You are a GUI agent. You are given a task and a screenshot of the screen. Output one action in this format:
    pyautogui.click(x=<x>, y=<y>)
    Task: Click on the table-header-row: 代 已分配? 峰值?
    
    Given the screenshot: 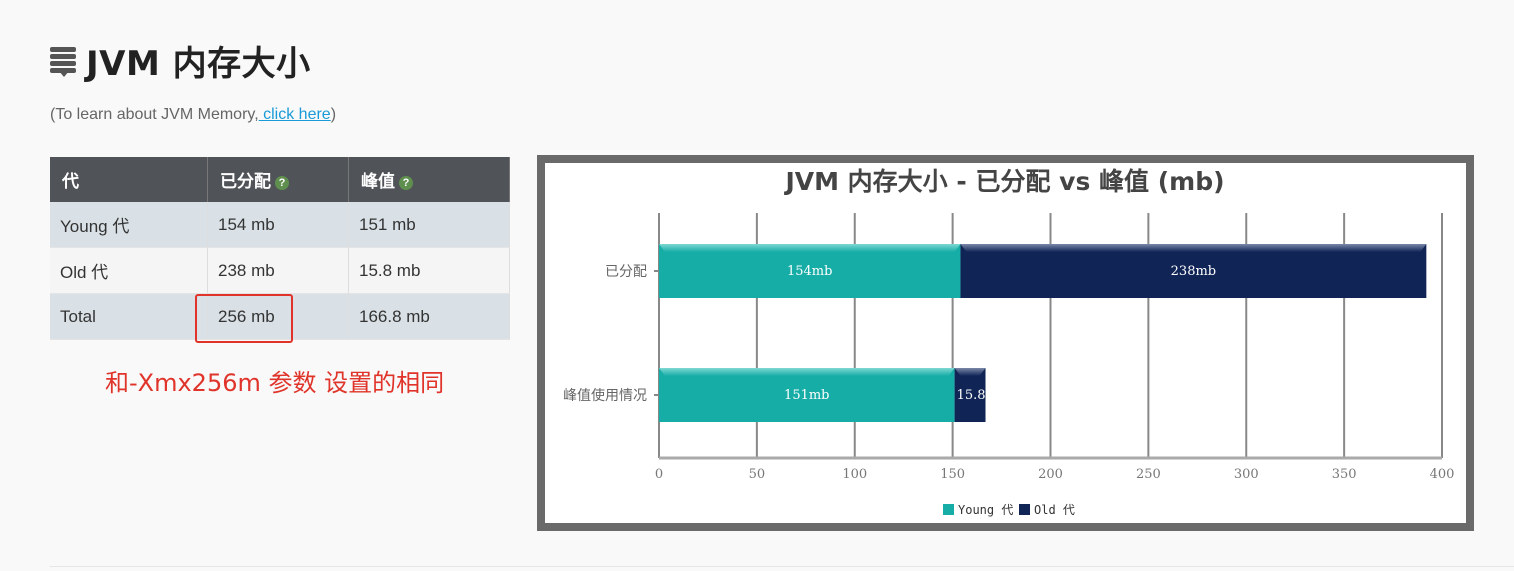 What is the action you would take?
    pyautogui.click(x=280, y=179)
    